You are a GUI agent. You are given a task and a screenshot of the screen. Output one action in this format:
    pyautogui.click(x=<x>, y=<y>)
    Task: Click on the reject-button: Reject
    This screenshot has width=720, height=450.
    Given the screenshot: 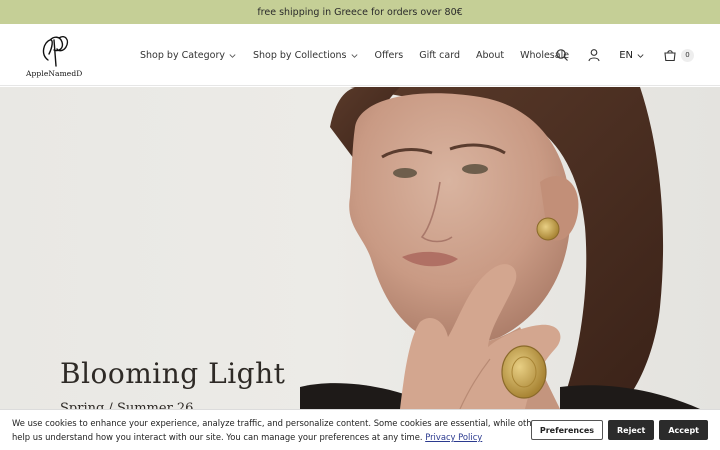 What is the action you would take?
    pyautogui.click(x=631, y=430)
    